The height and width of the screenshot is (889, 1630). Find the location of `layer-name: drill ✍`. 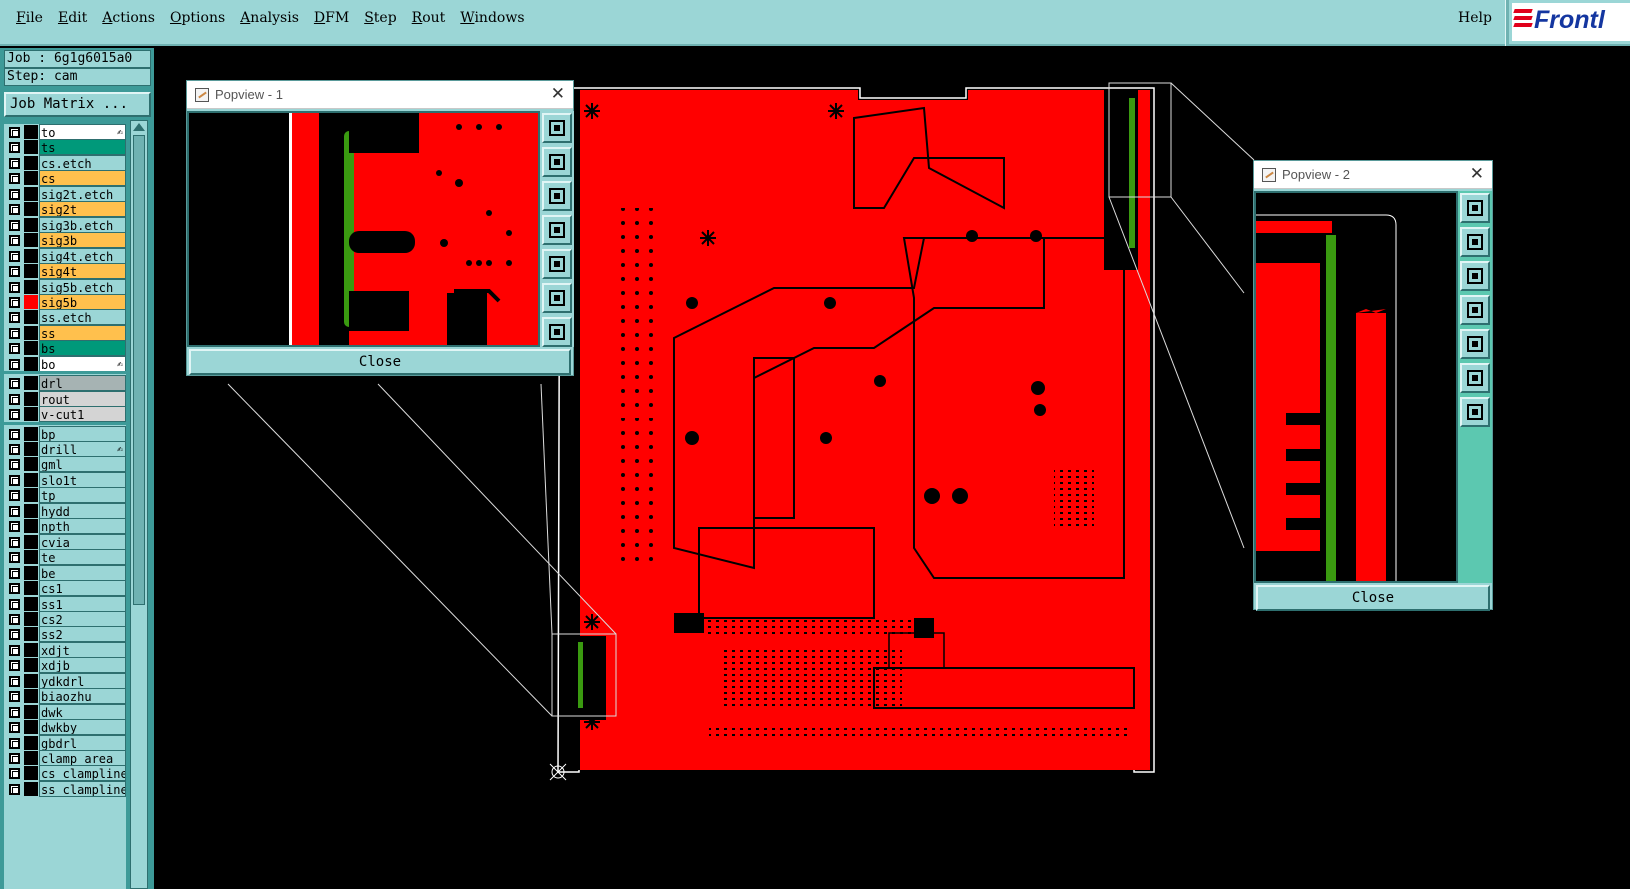

layer-name: drill ✍ is located at coordinates (82, 449).